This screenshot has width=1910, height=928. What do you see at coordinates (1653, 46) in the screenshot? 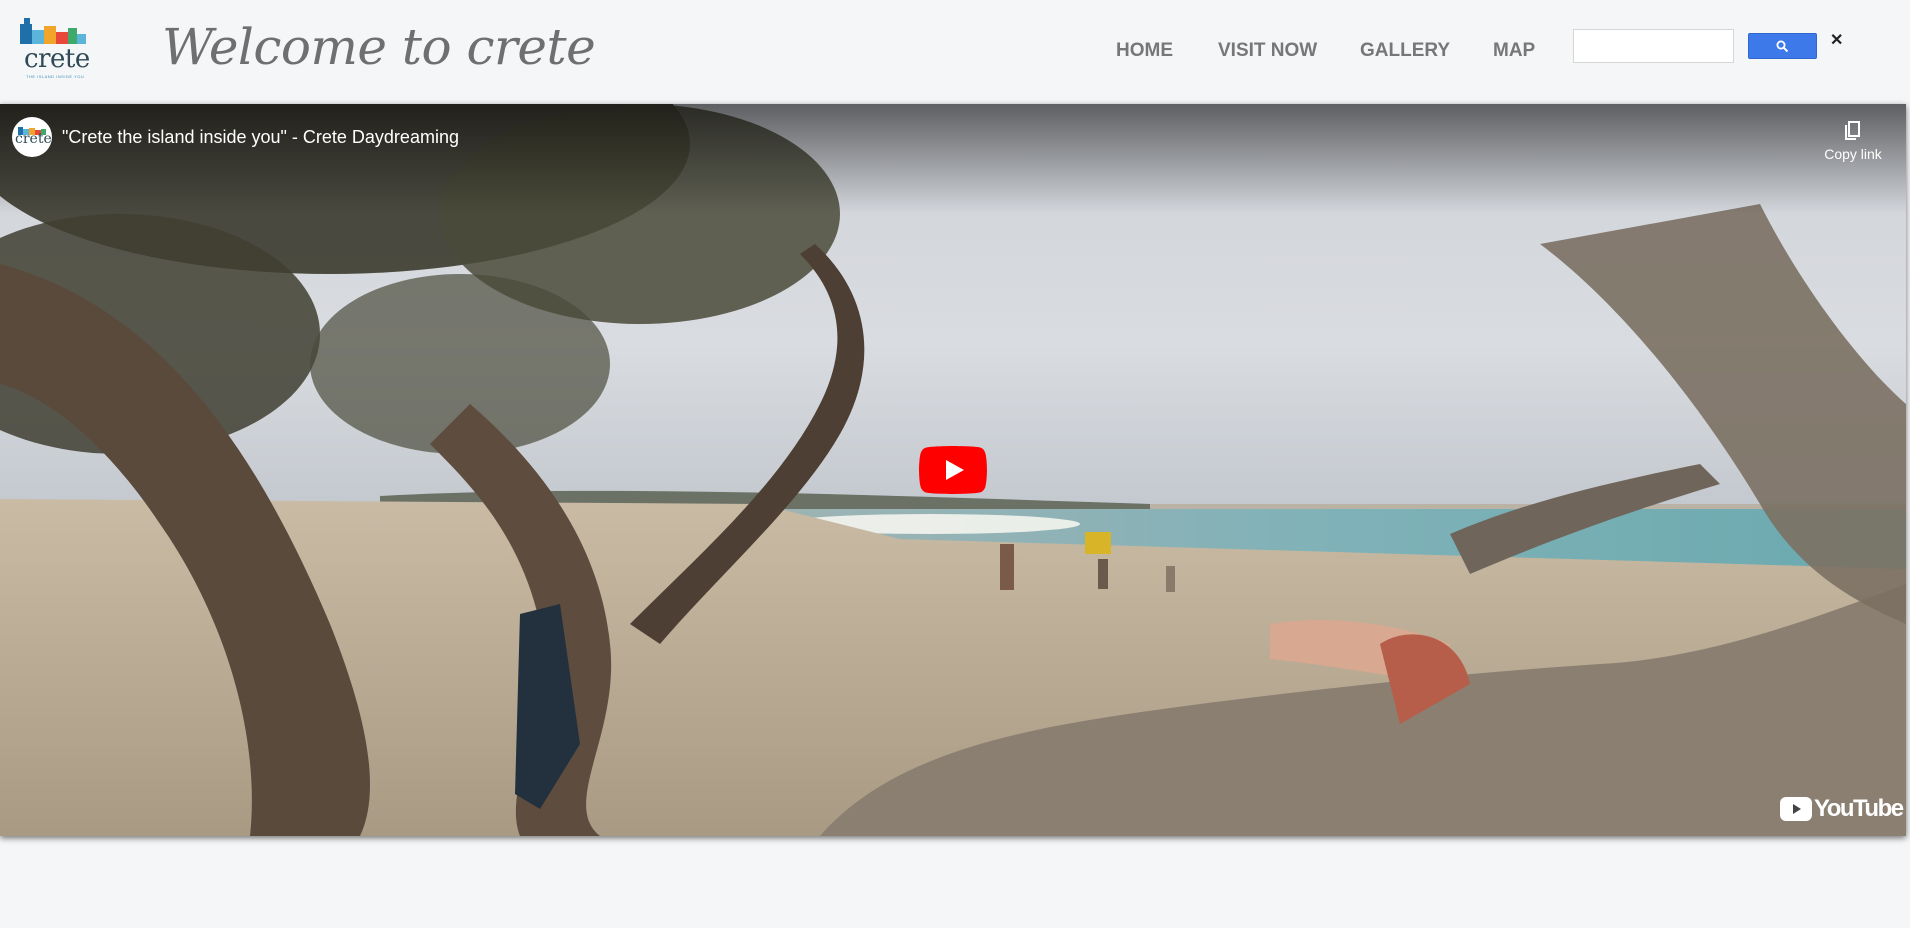
I see `search-input` at bounding box center [1653, 46].